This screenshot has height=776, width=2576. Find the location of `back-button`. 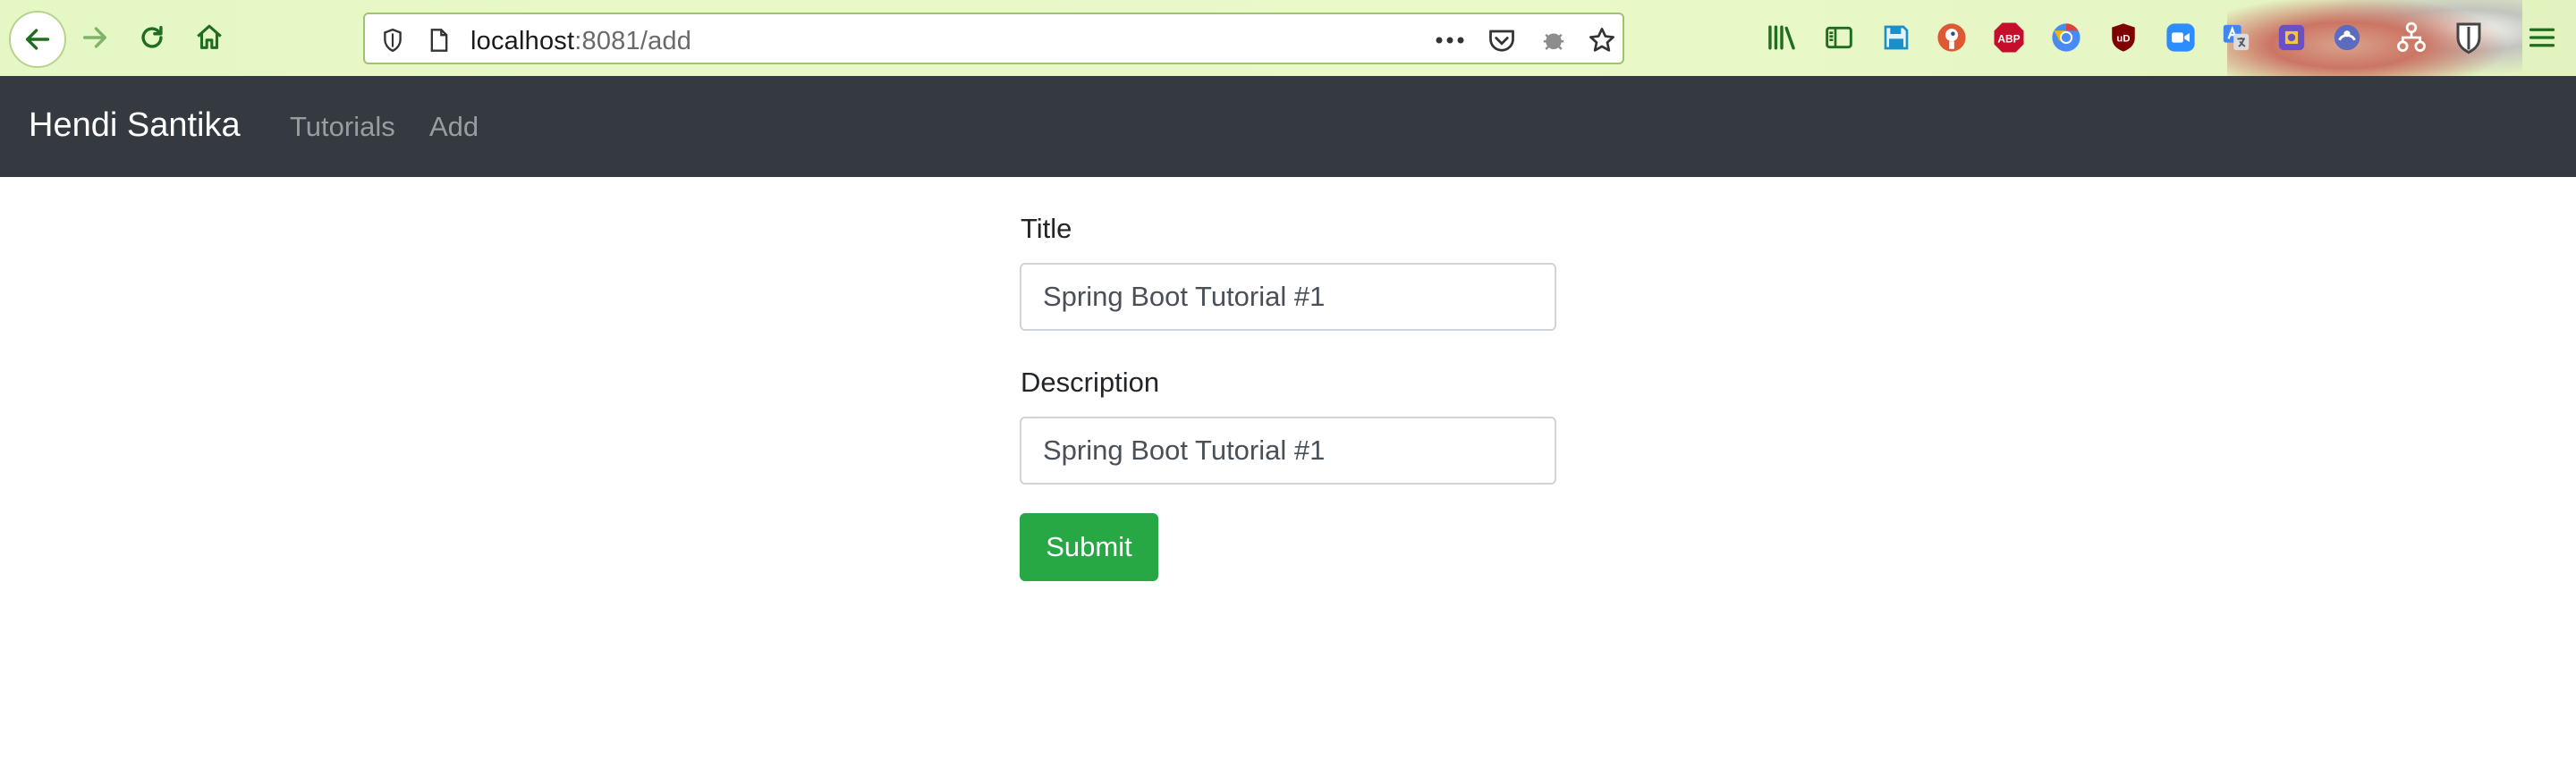

back-button is located at coordinates (37, 39).